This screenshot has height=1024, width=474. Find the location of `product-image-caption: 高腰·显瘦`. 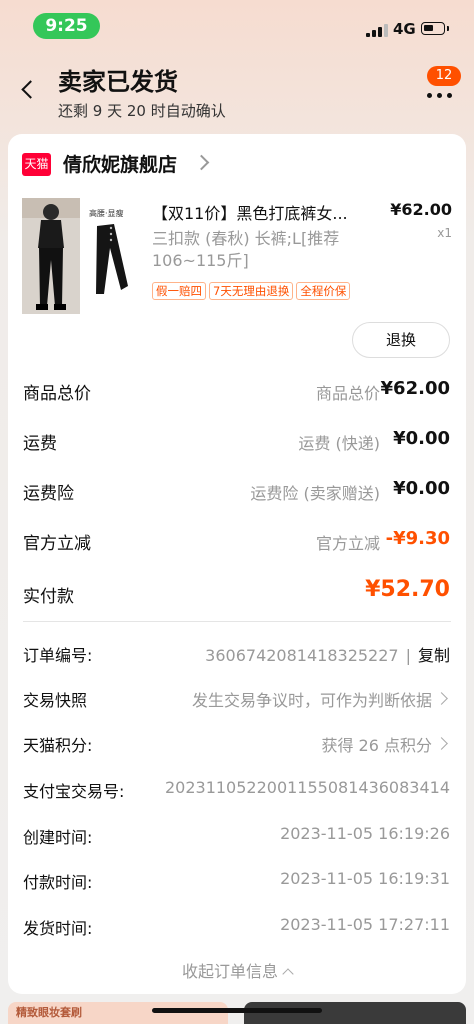

product-image-caption: 高腰·显瘦 is located at coordinates (106, 213).